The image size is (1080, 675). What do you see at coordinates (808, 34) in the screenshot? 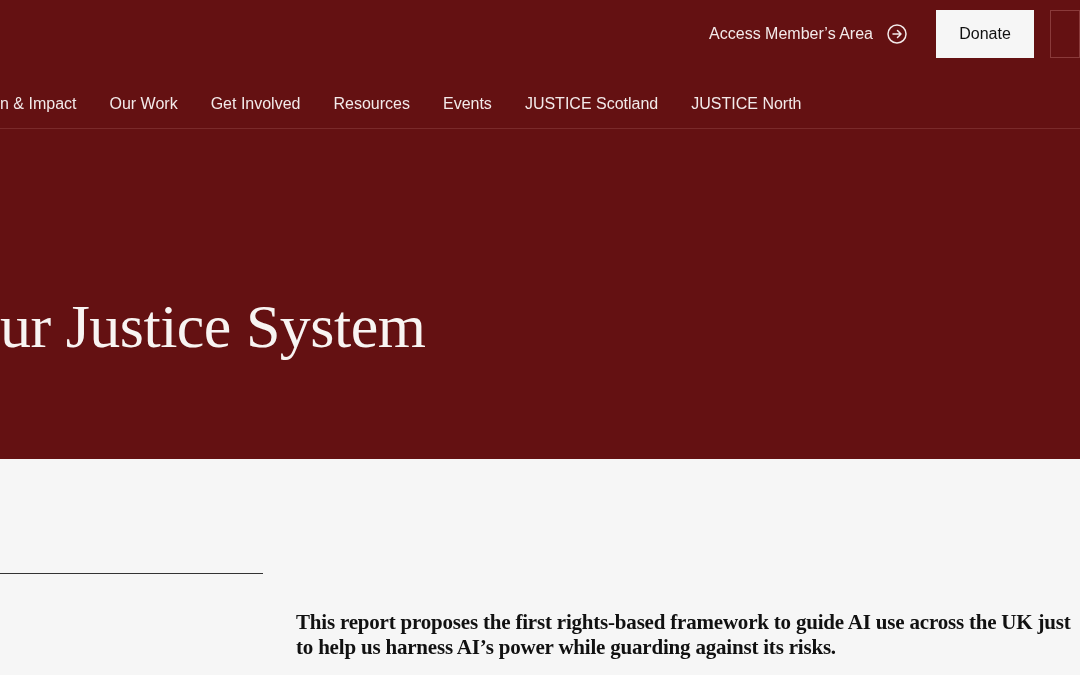
I see `member-area-link: Access Member’s Area` at bounding box center [808, 34].